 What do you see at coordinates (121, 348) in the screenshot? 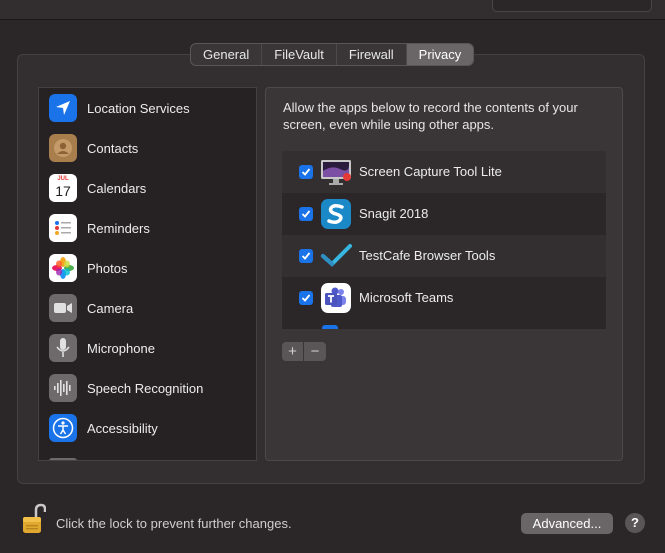
I see `sidebar-item-label: Microphone` at bounding box center [121, 348].